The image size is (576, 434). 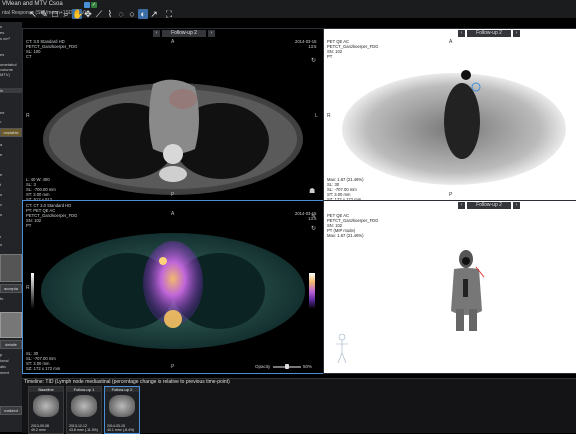 What do you see at coordinates (312, 291) in the screenshot?
I see `color-scale-bar` at bounding box center [312, 291].